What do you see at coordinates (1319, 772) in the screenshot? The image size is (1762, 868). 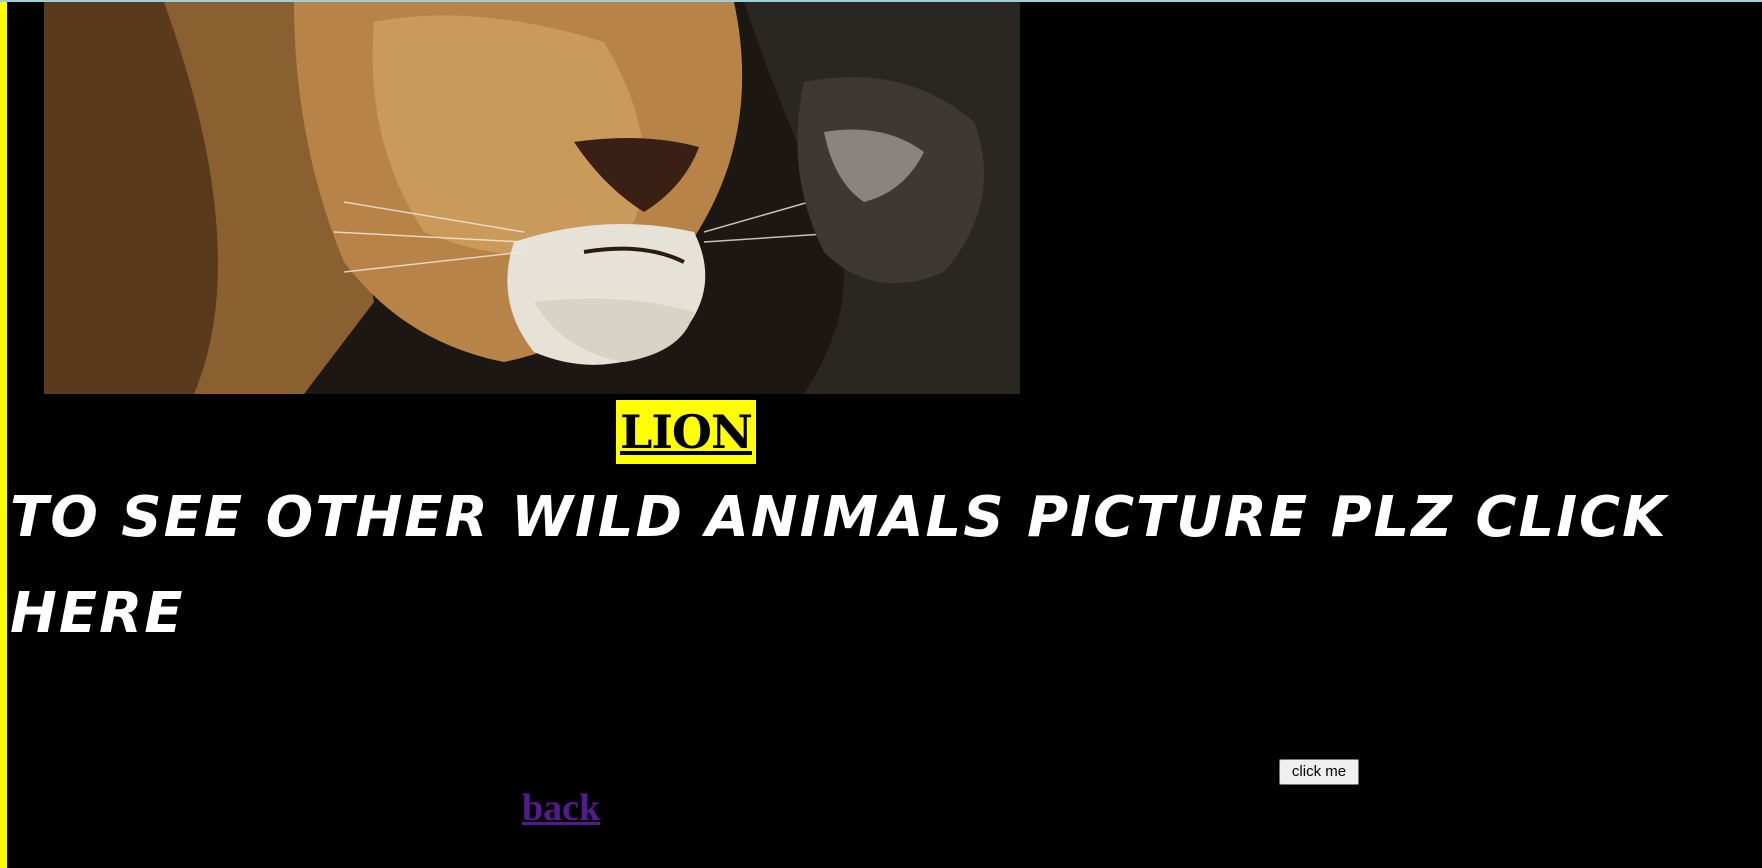 I see `click-me-button: click me` at bounding box center [1319, 772].